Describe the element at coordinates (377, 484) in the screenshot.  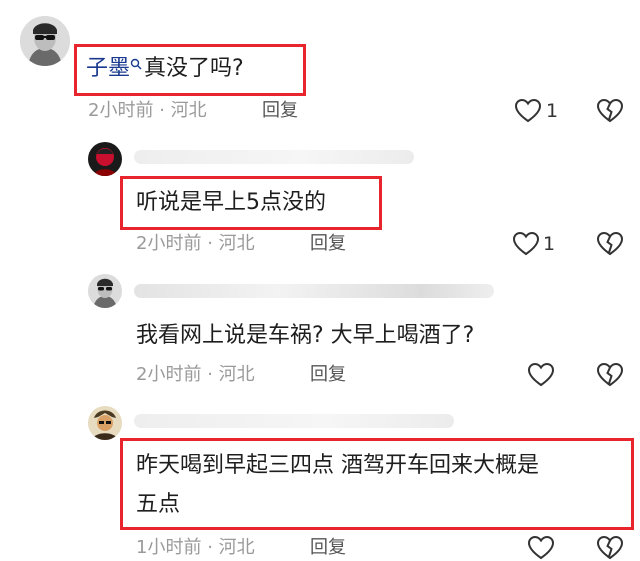
I see `highlight-box` at that location.